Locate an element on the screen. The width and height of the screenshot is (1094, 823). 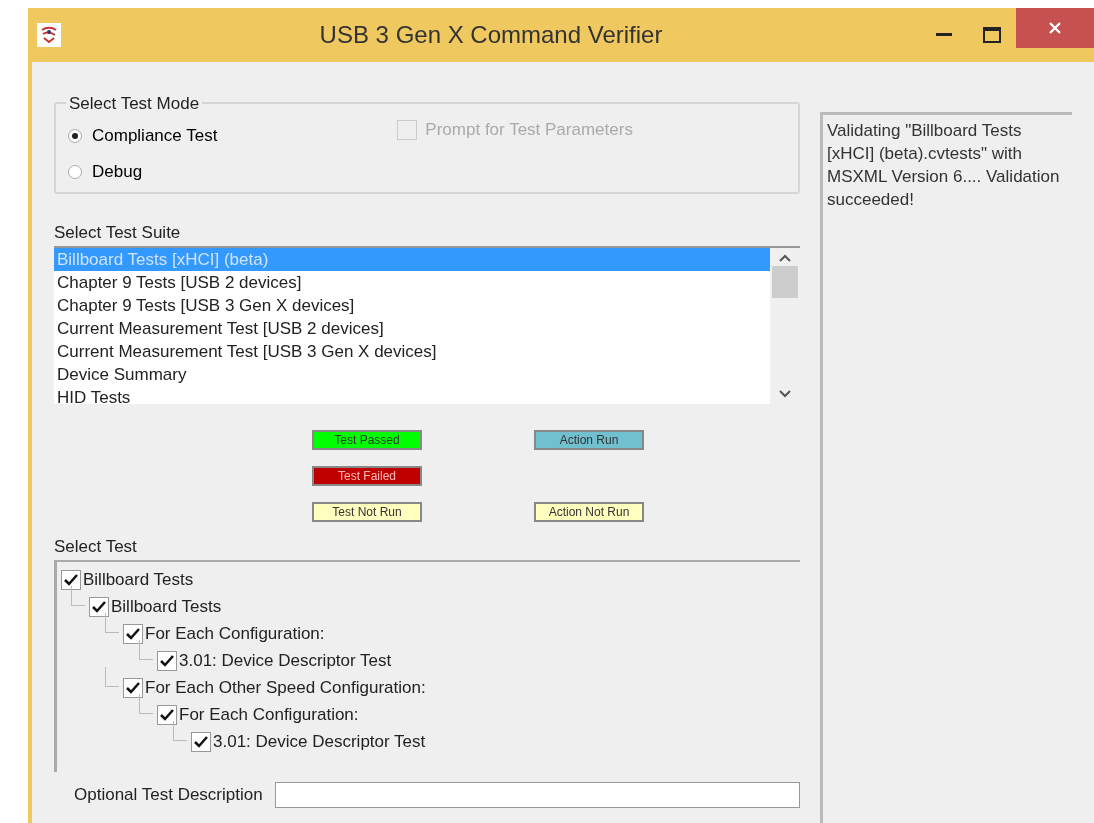
list-item: Current Measurement Test [USB 2 devices] is located at coordinates (412, 328).